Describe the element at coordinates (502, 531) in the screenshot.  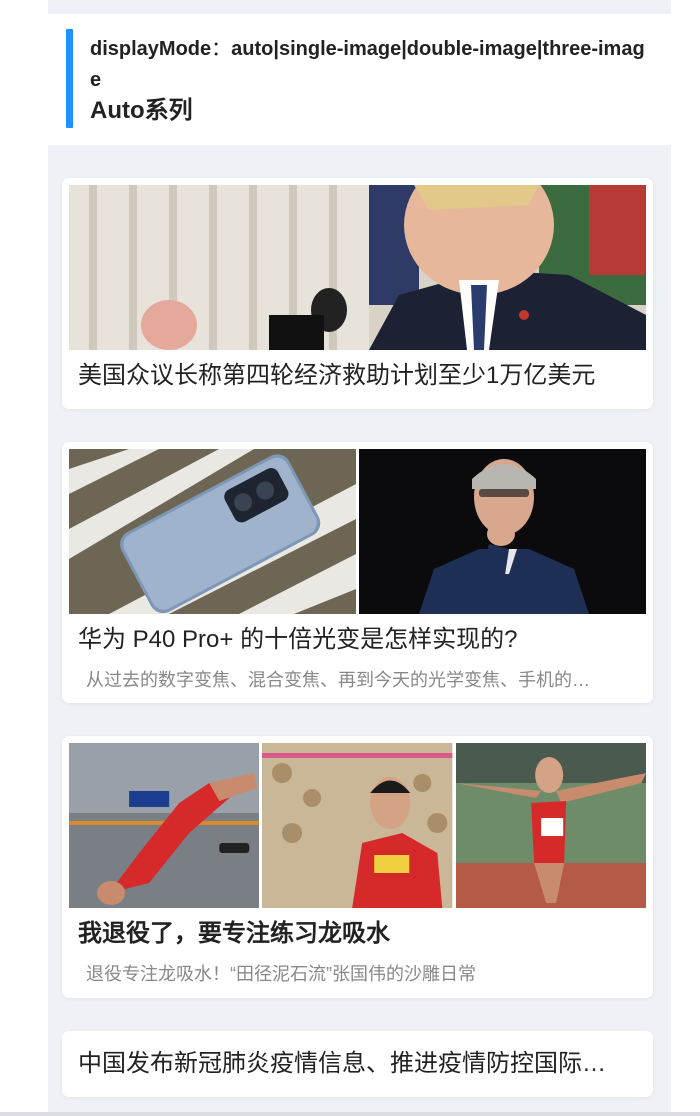
I see `news-image-portrait` at that location.